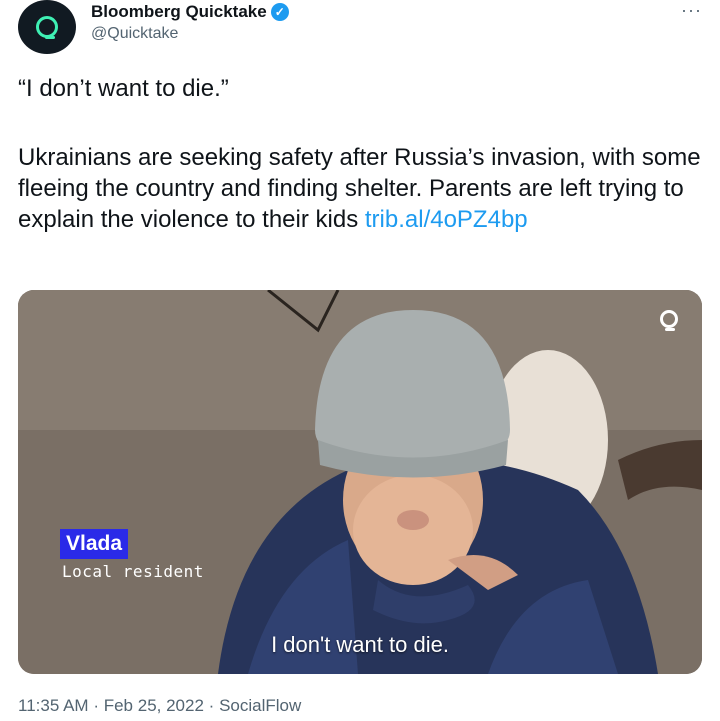 The width and height of the screenshot is (720, 721). I want to click on tweet-link: trib.al/4oPZ4bp, so click(446, 219).